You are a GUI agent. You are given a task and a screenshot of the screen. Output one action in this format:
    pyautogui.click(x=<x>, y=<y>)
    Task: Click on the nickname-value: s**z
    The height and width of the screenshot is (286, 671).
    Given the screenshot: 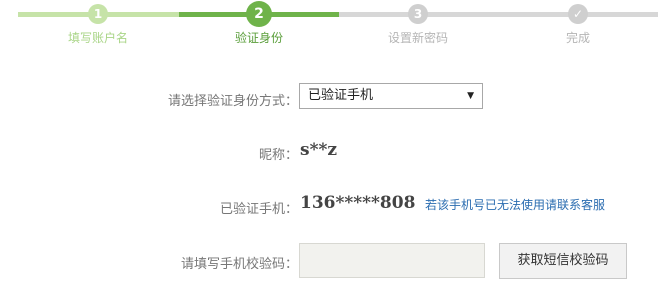 What is the action you would take?
    pyautogui.click(x=319, y=150)
    